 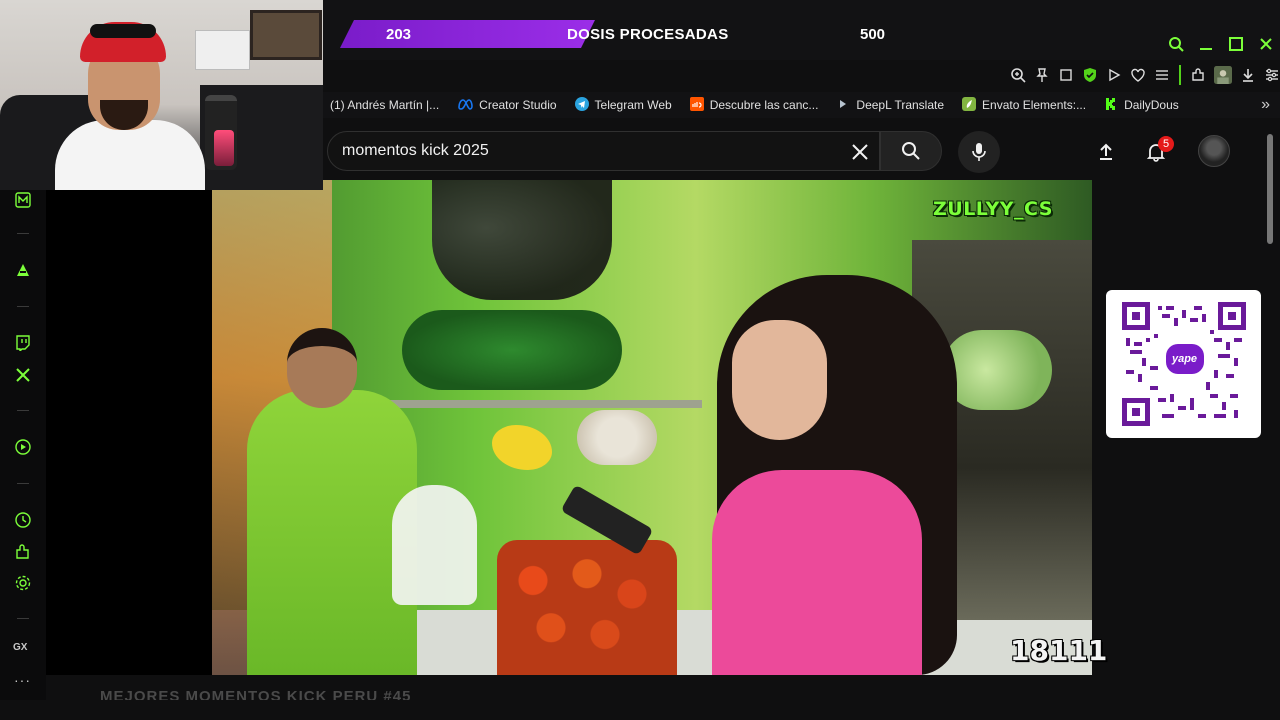 I want to click on envato-icon, so click(x=969, y=105).